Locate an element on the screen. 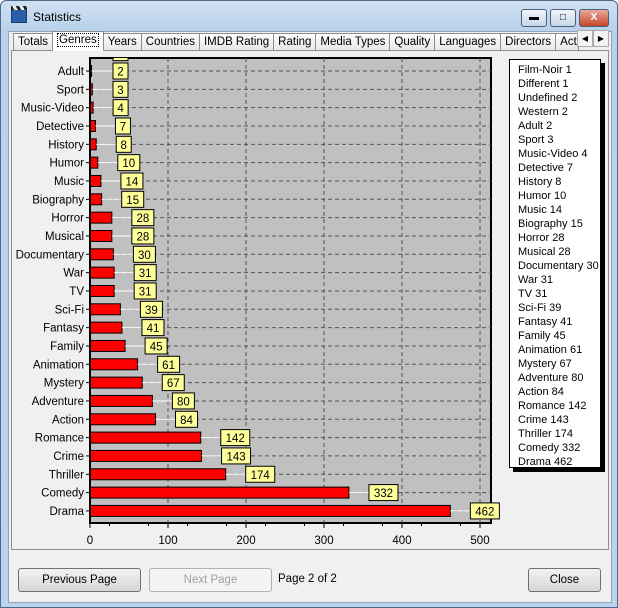 The image size is (618, 608). legend-entry: Thriller 174 is located at coordinates (546, 434).